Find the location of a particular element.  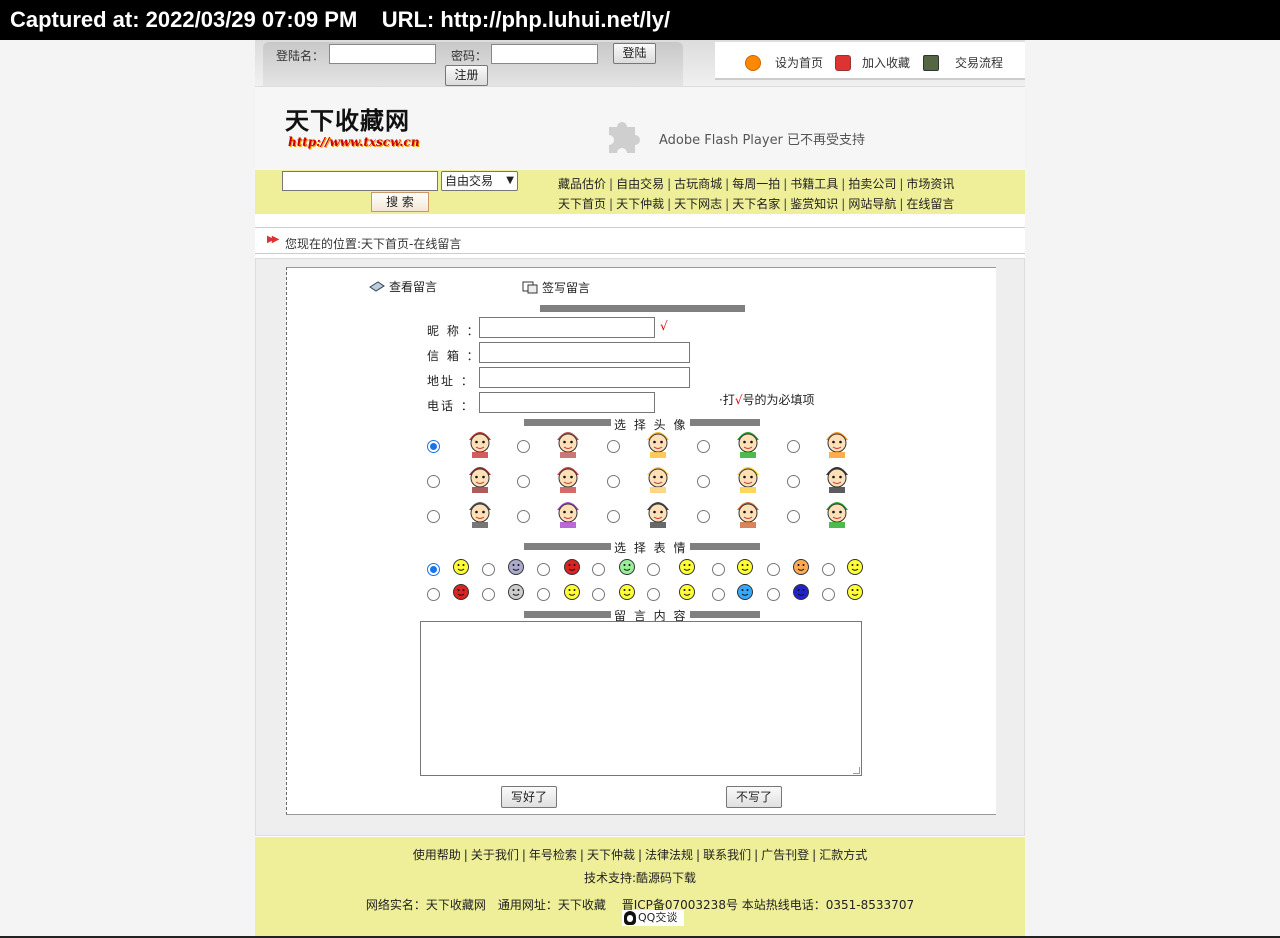

footer-link: 天下仲裁 is located at coordinates (611, 855).